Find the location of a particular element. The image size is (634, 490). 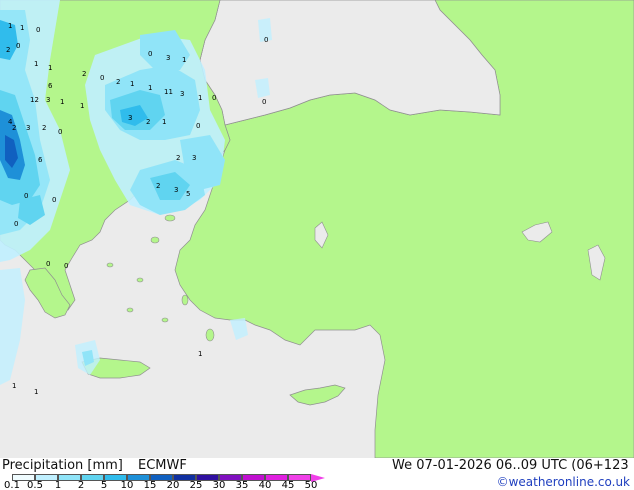

legend-tick-label: 1 is located at coordinates (58, 485).